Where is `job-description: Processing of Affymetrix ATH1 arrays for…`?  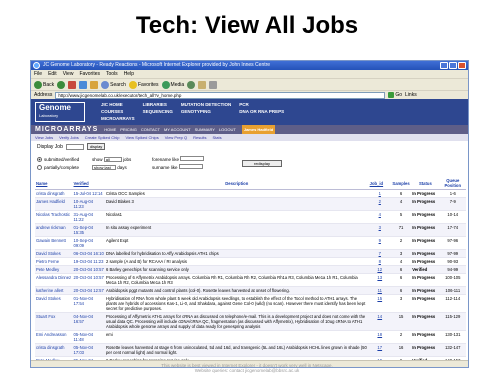 job-description: Processing of Affymetrix ATH1 arrays for… is located at coordinates (236, 321).